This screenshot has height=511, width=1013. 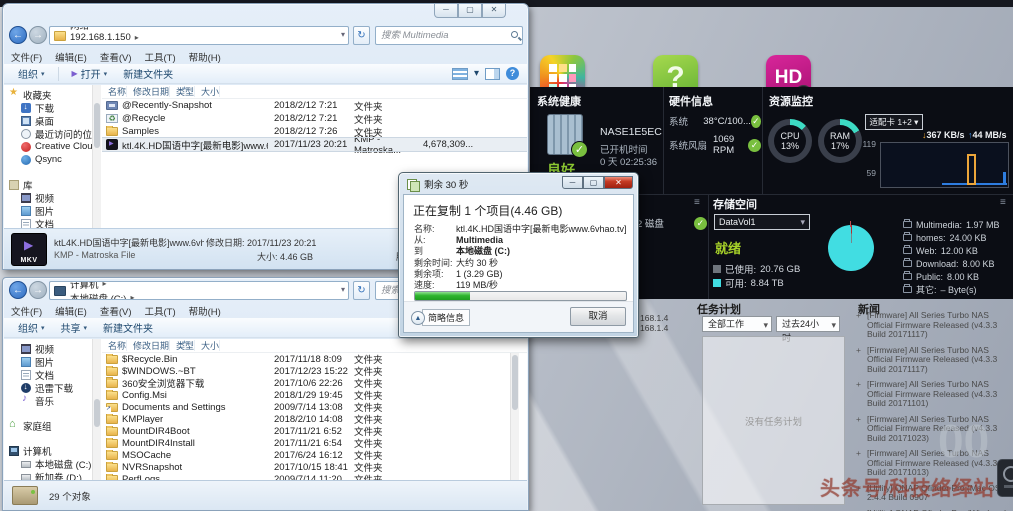 I want to click on open-button: ▶ 打开 ▾, so click(x=90, y=73).